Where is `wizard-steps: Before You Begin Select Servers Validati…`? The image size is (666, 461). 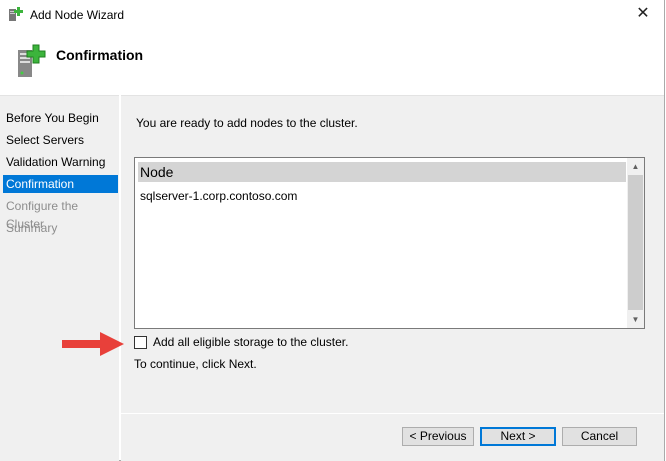
wizard-steps: Before You Begin Select Servers Validati… is located at coordinates (59, 278).